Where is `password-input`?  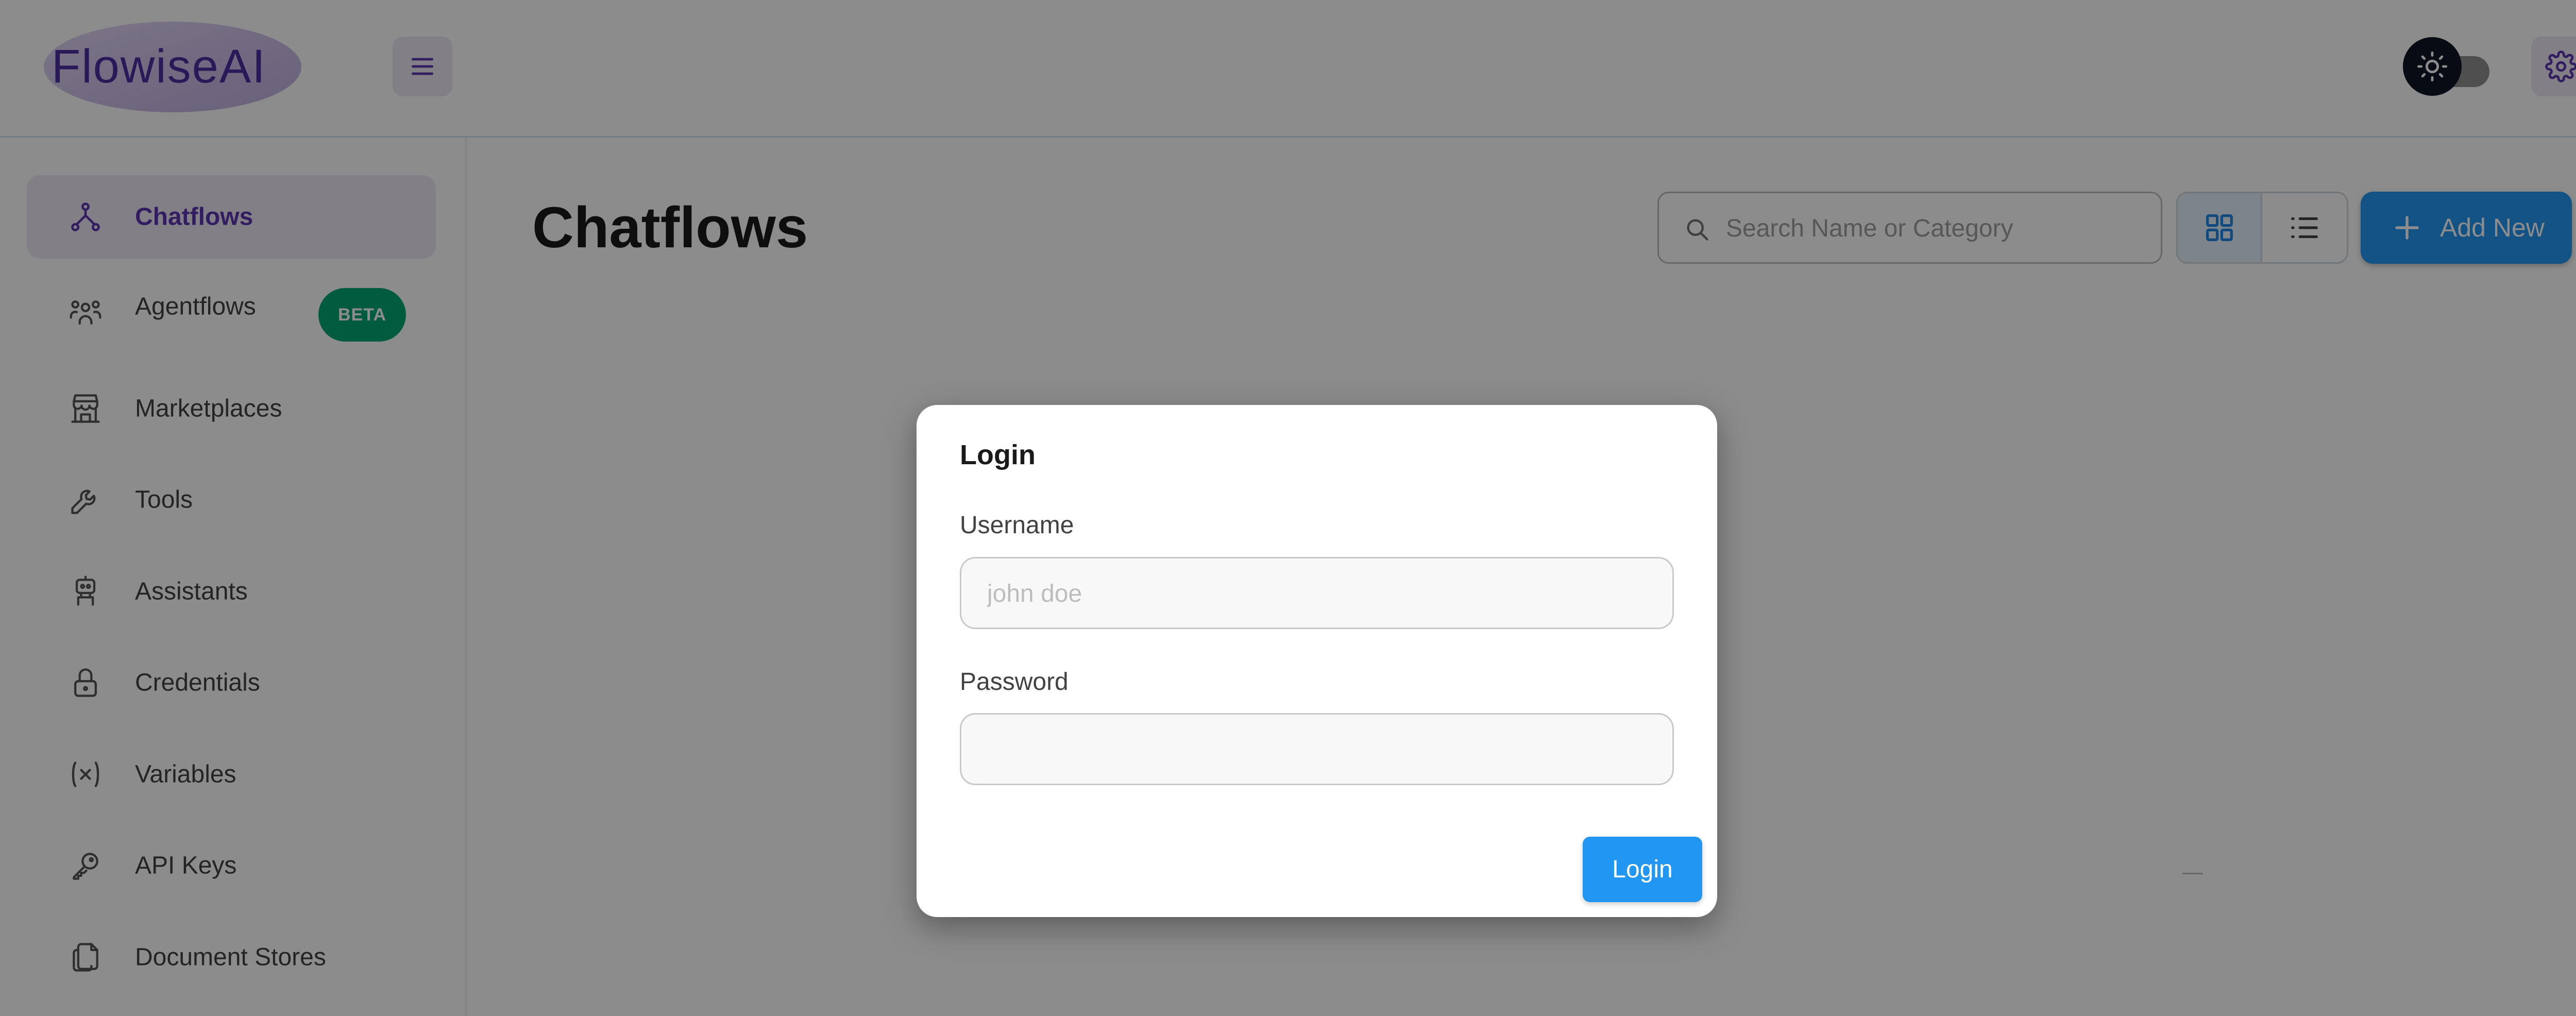
password-input is located at coordinates (1317, 750).